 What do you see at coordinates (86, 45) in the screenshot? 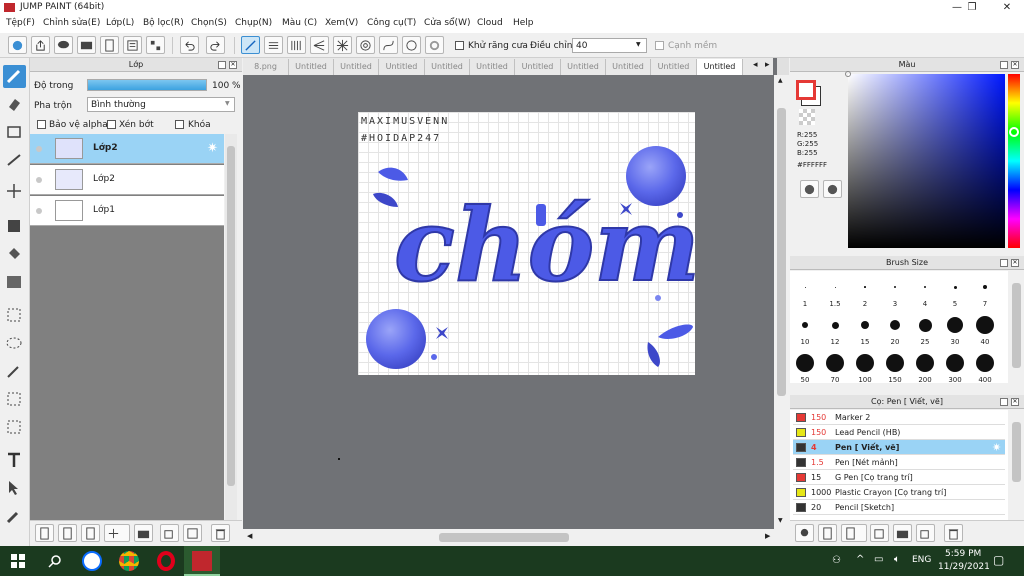
I see `note-button` at bounding box center [86, 45].